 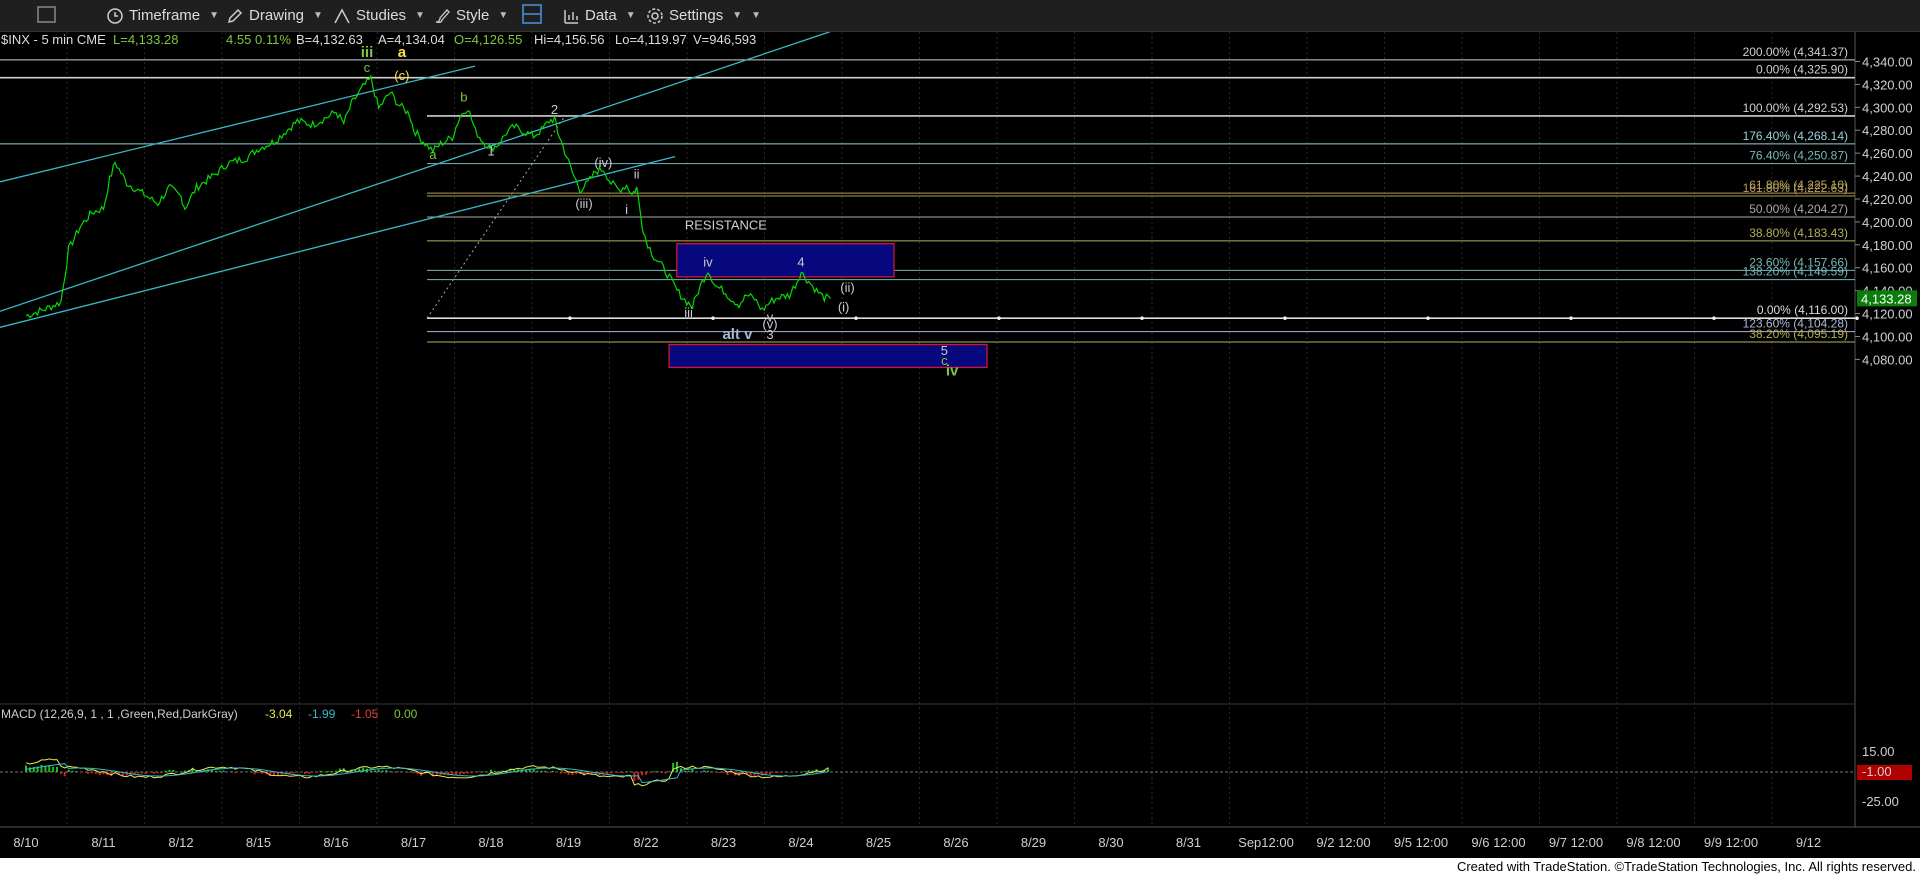 What do you see at coordinates (473, 15) in the screenshot?
I see `style-label: Style` at bounding box center [473, 15].